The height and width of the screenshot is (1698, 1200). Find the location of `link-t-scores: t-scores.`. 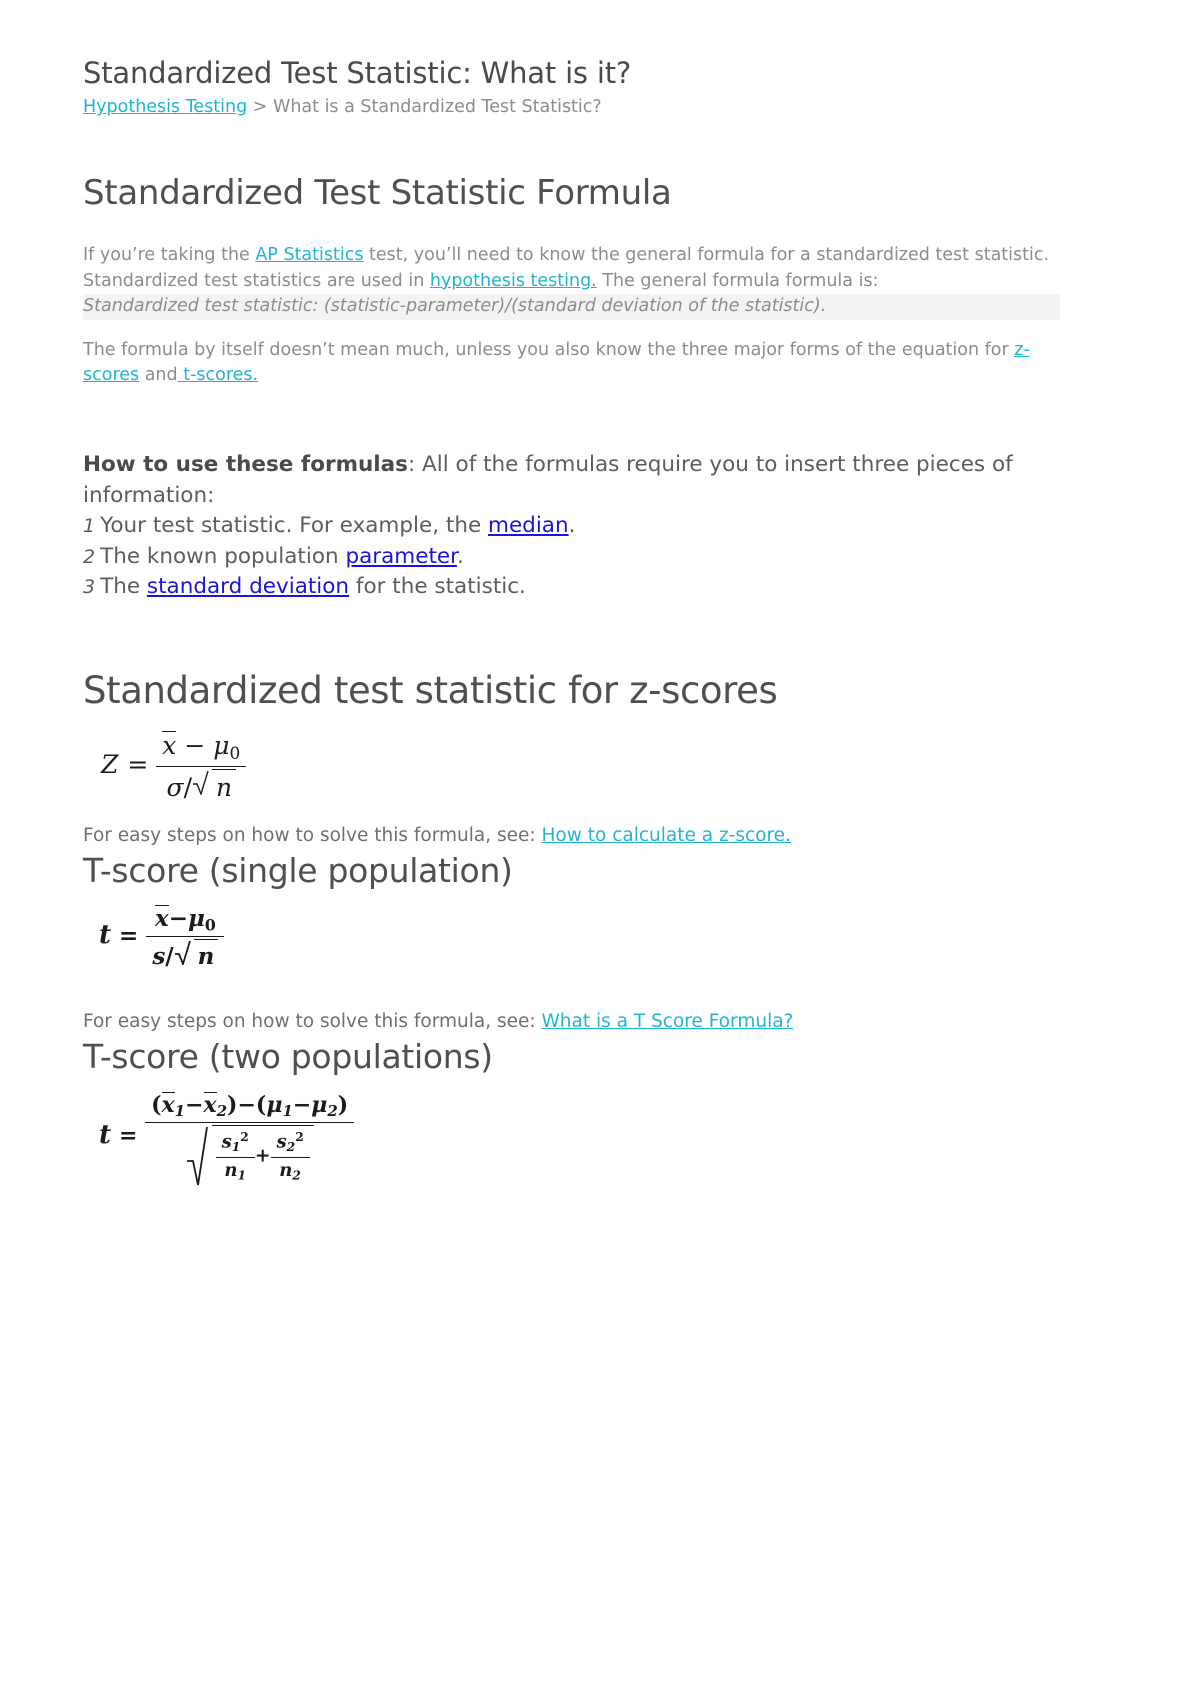

link-t-scores: t-scores. is located at coordinates (218, 375).